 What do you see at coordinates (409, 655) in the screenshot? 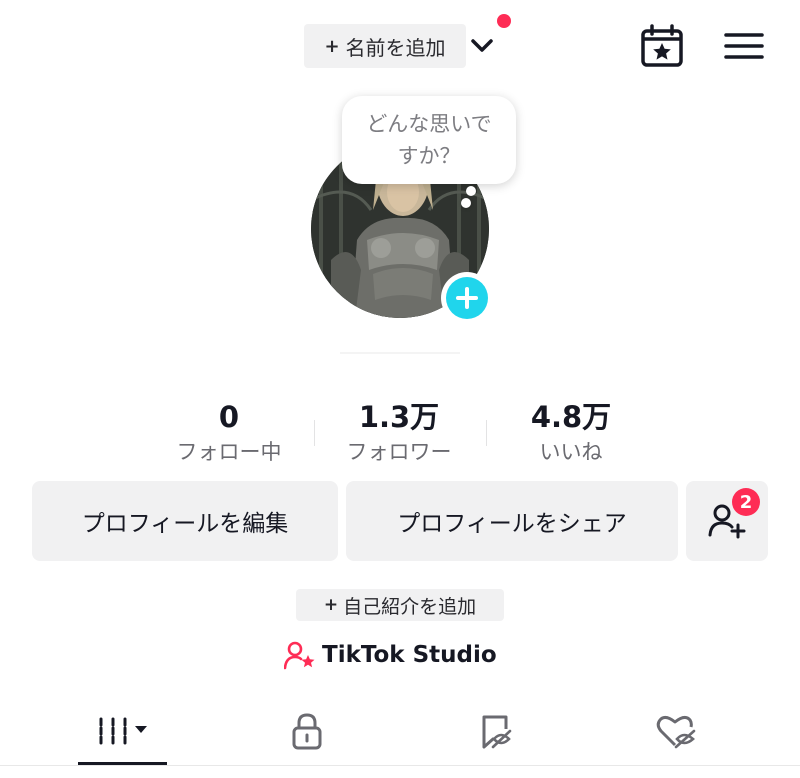
I see `tiktok-studio-label: TikTok Studio` at bounding box center [409, 655].